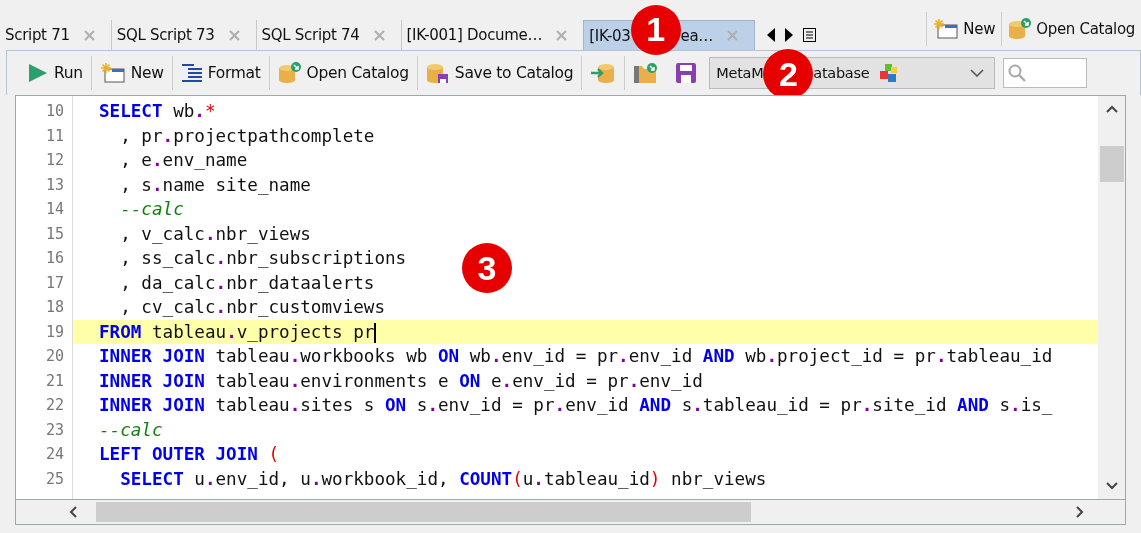  What do you see at coordinates (789, 35) in the screenshot?
I see `right-arrow-icon` at bounding box center [789, 35].